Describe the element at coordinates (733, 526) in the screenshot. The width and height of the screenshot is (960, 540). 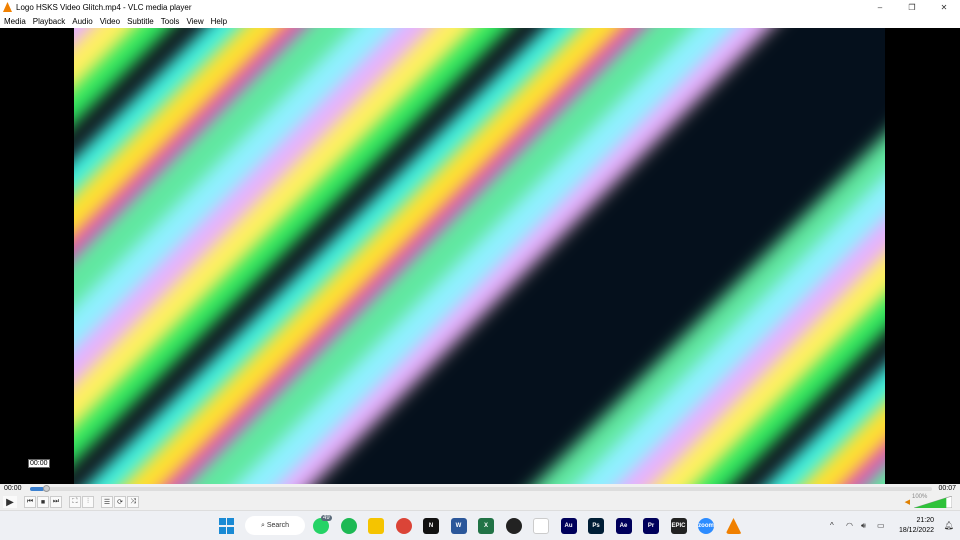
I see `taskbar-vlc-icon` at that location.